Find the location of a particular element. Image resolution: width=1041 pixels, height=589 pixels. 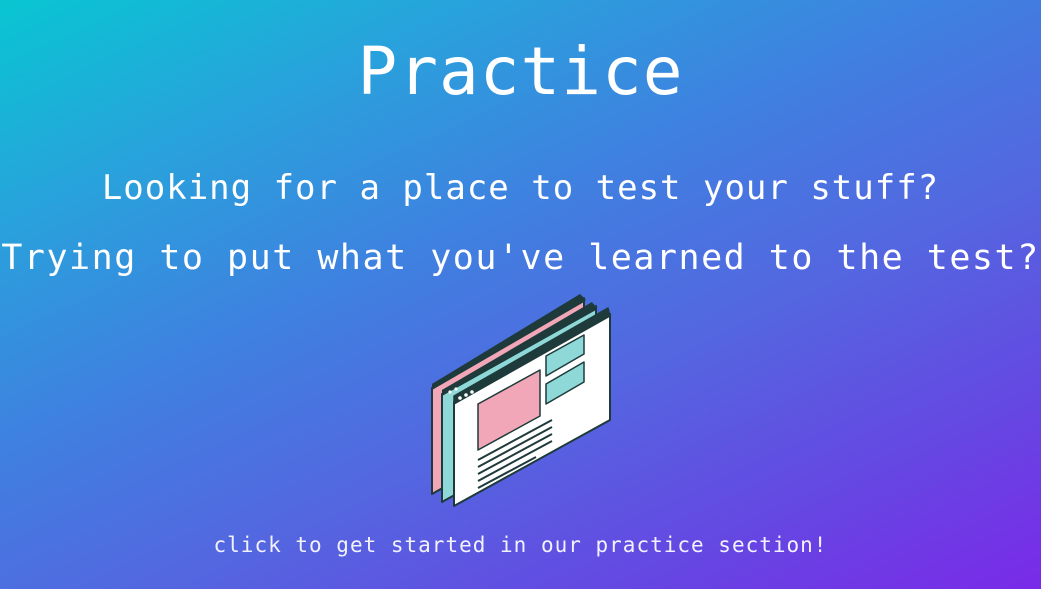

browser-windows-illustration is located at coordinates (521, 400).